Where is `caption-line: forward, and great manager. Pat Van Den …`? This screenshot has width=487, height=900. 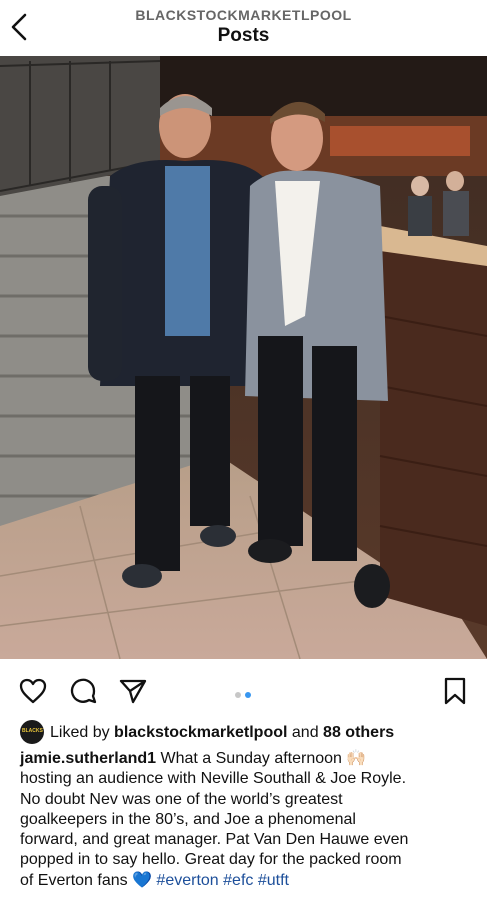 caption-line: forward, and great manager. Pat Van Den … is located at coordinates (214, 840).